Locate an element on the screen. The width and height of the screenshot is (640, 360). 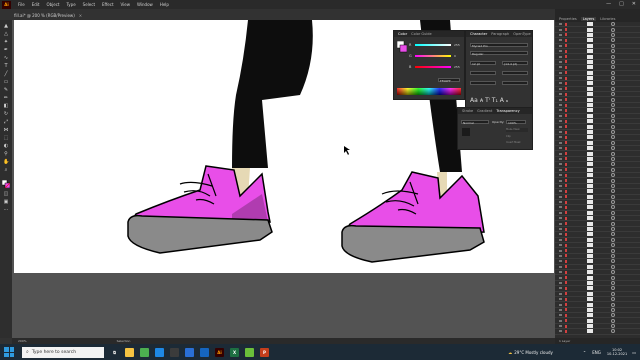
clock: 10:02 10-12-2021 is located at coordinates (617, 352).